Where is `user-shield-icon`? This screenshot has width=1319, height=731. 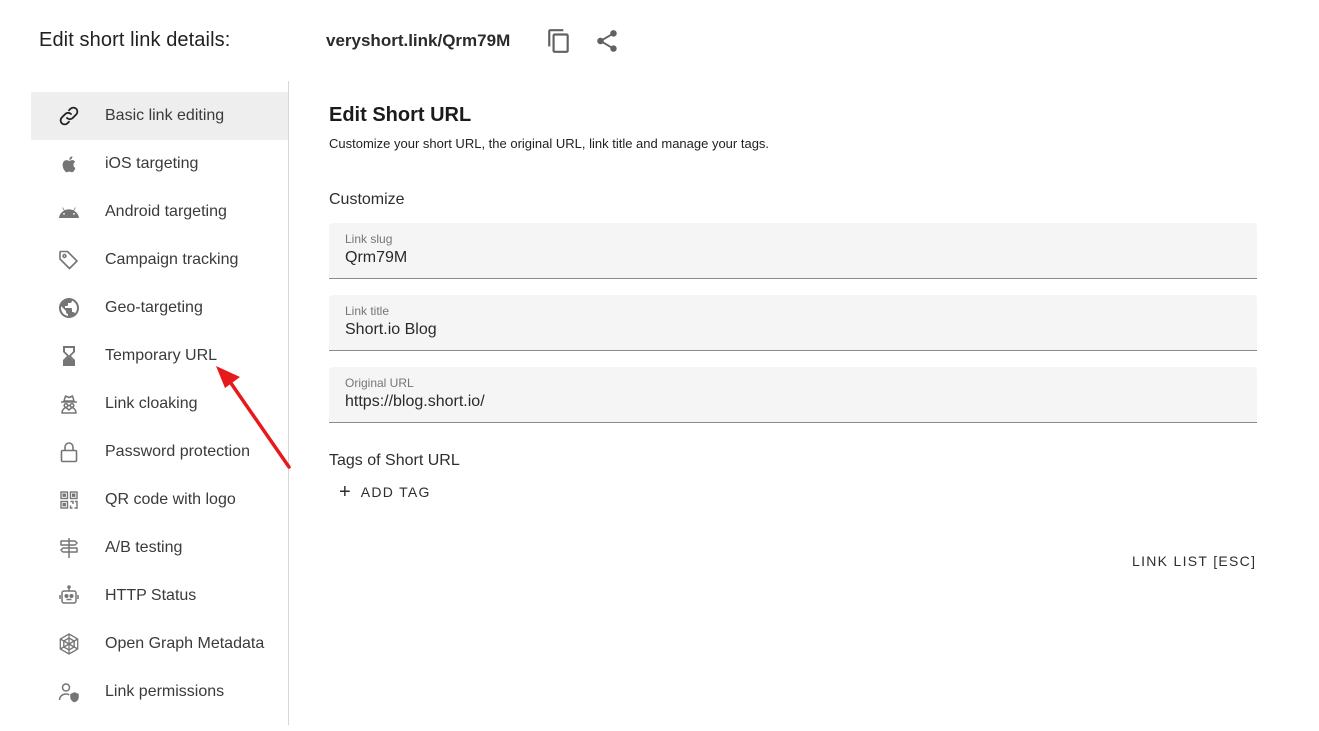 user-shield-icon is located at coordinates (69, 692).